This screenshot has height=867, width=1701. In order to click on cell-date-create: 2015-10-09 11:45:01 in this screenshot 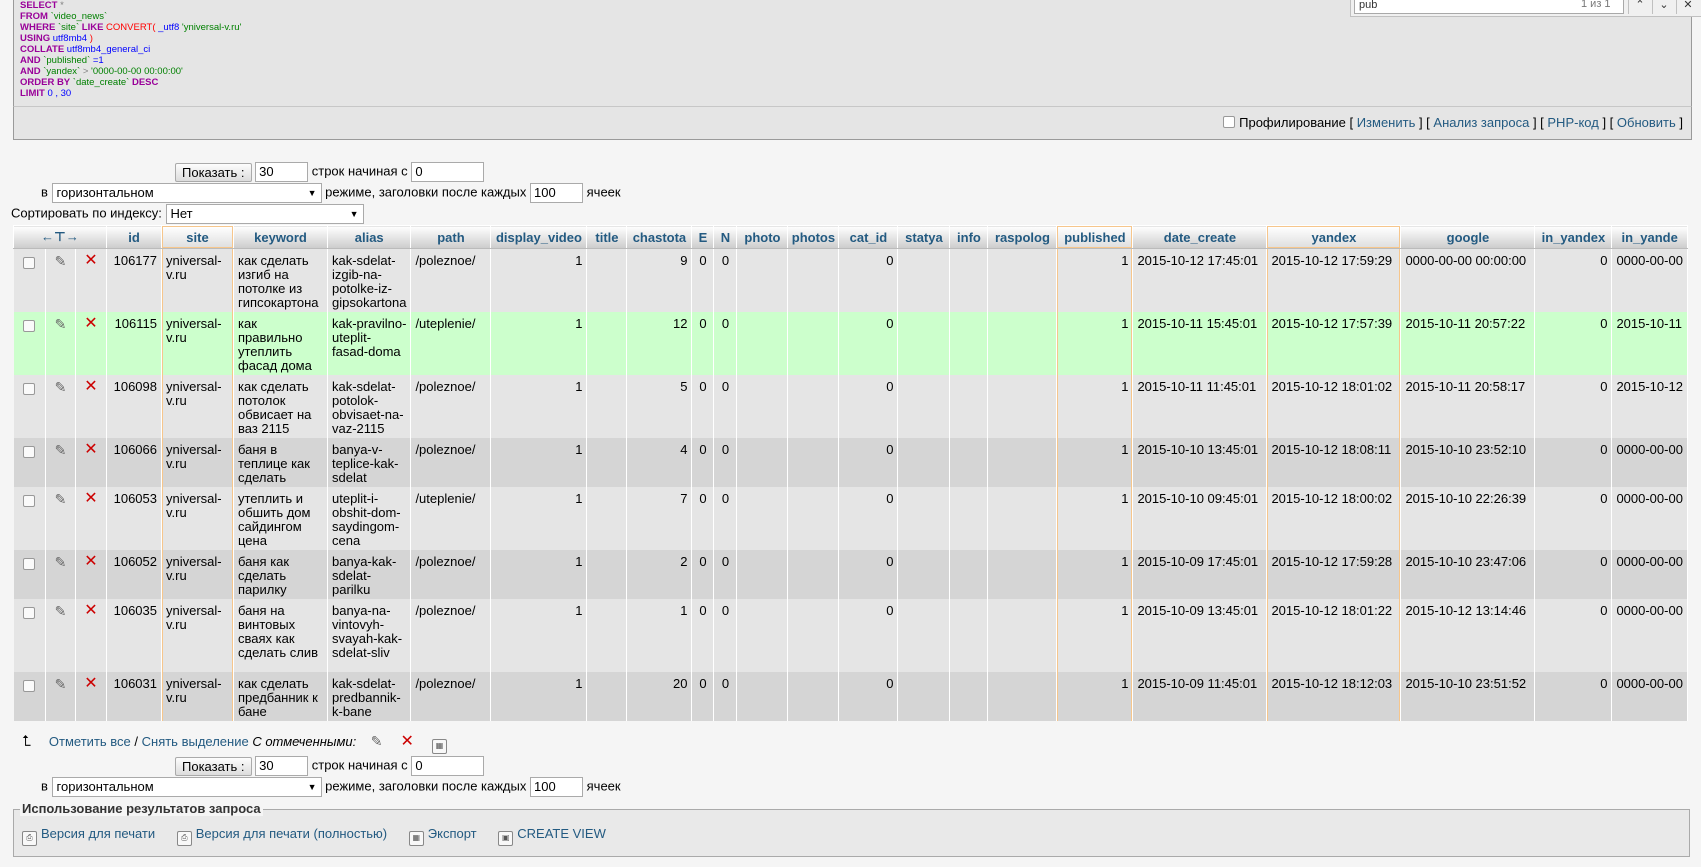, I will do `click(1200, 696)`.